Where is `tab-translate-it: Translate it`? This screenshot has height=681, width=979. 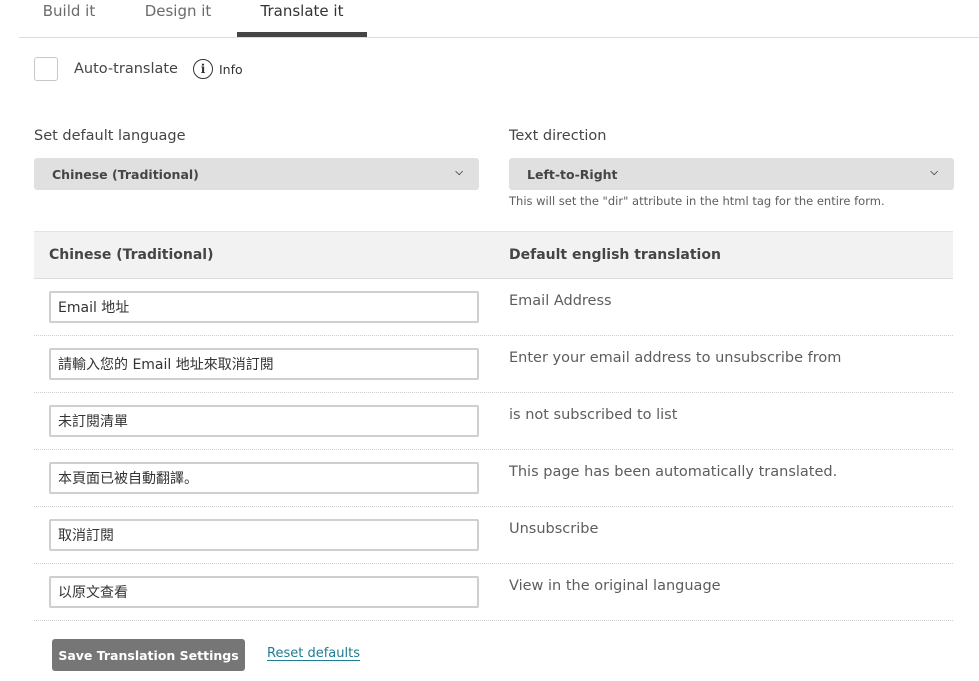
tab-translate-it: Translate it is located at coordinates (302, 18).